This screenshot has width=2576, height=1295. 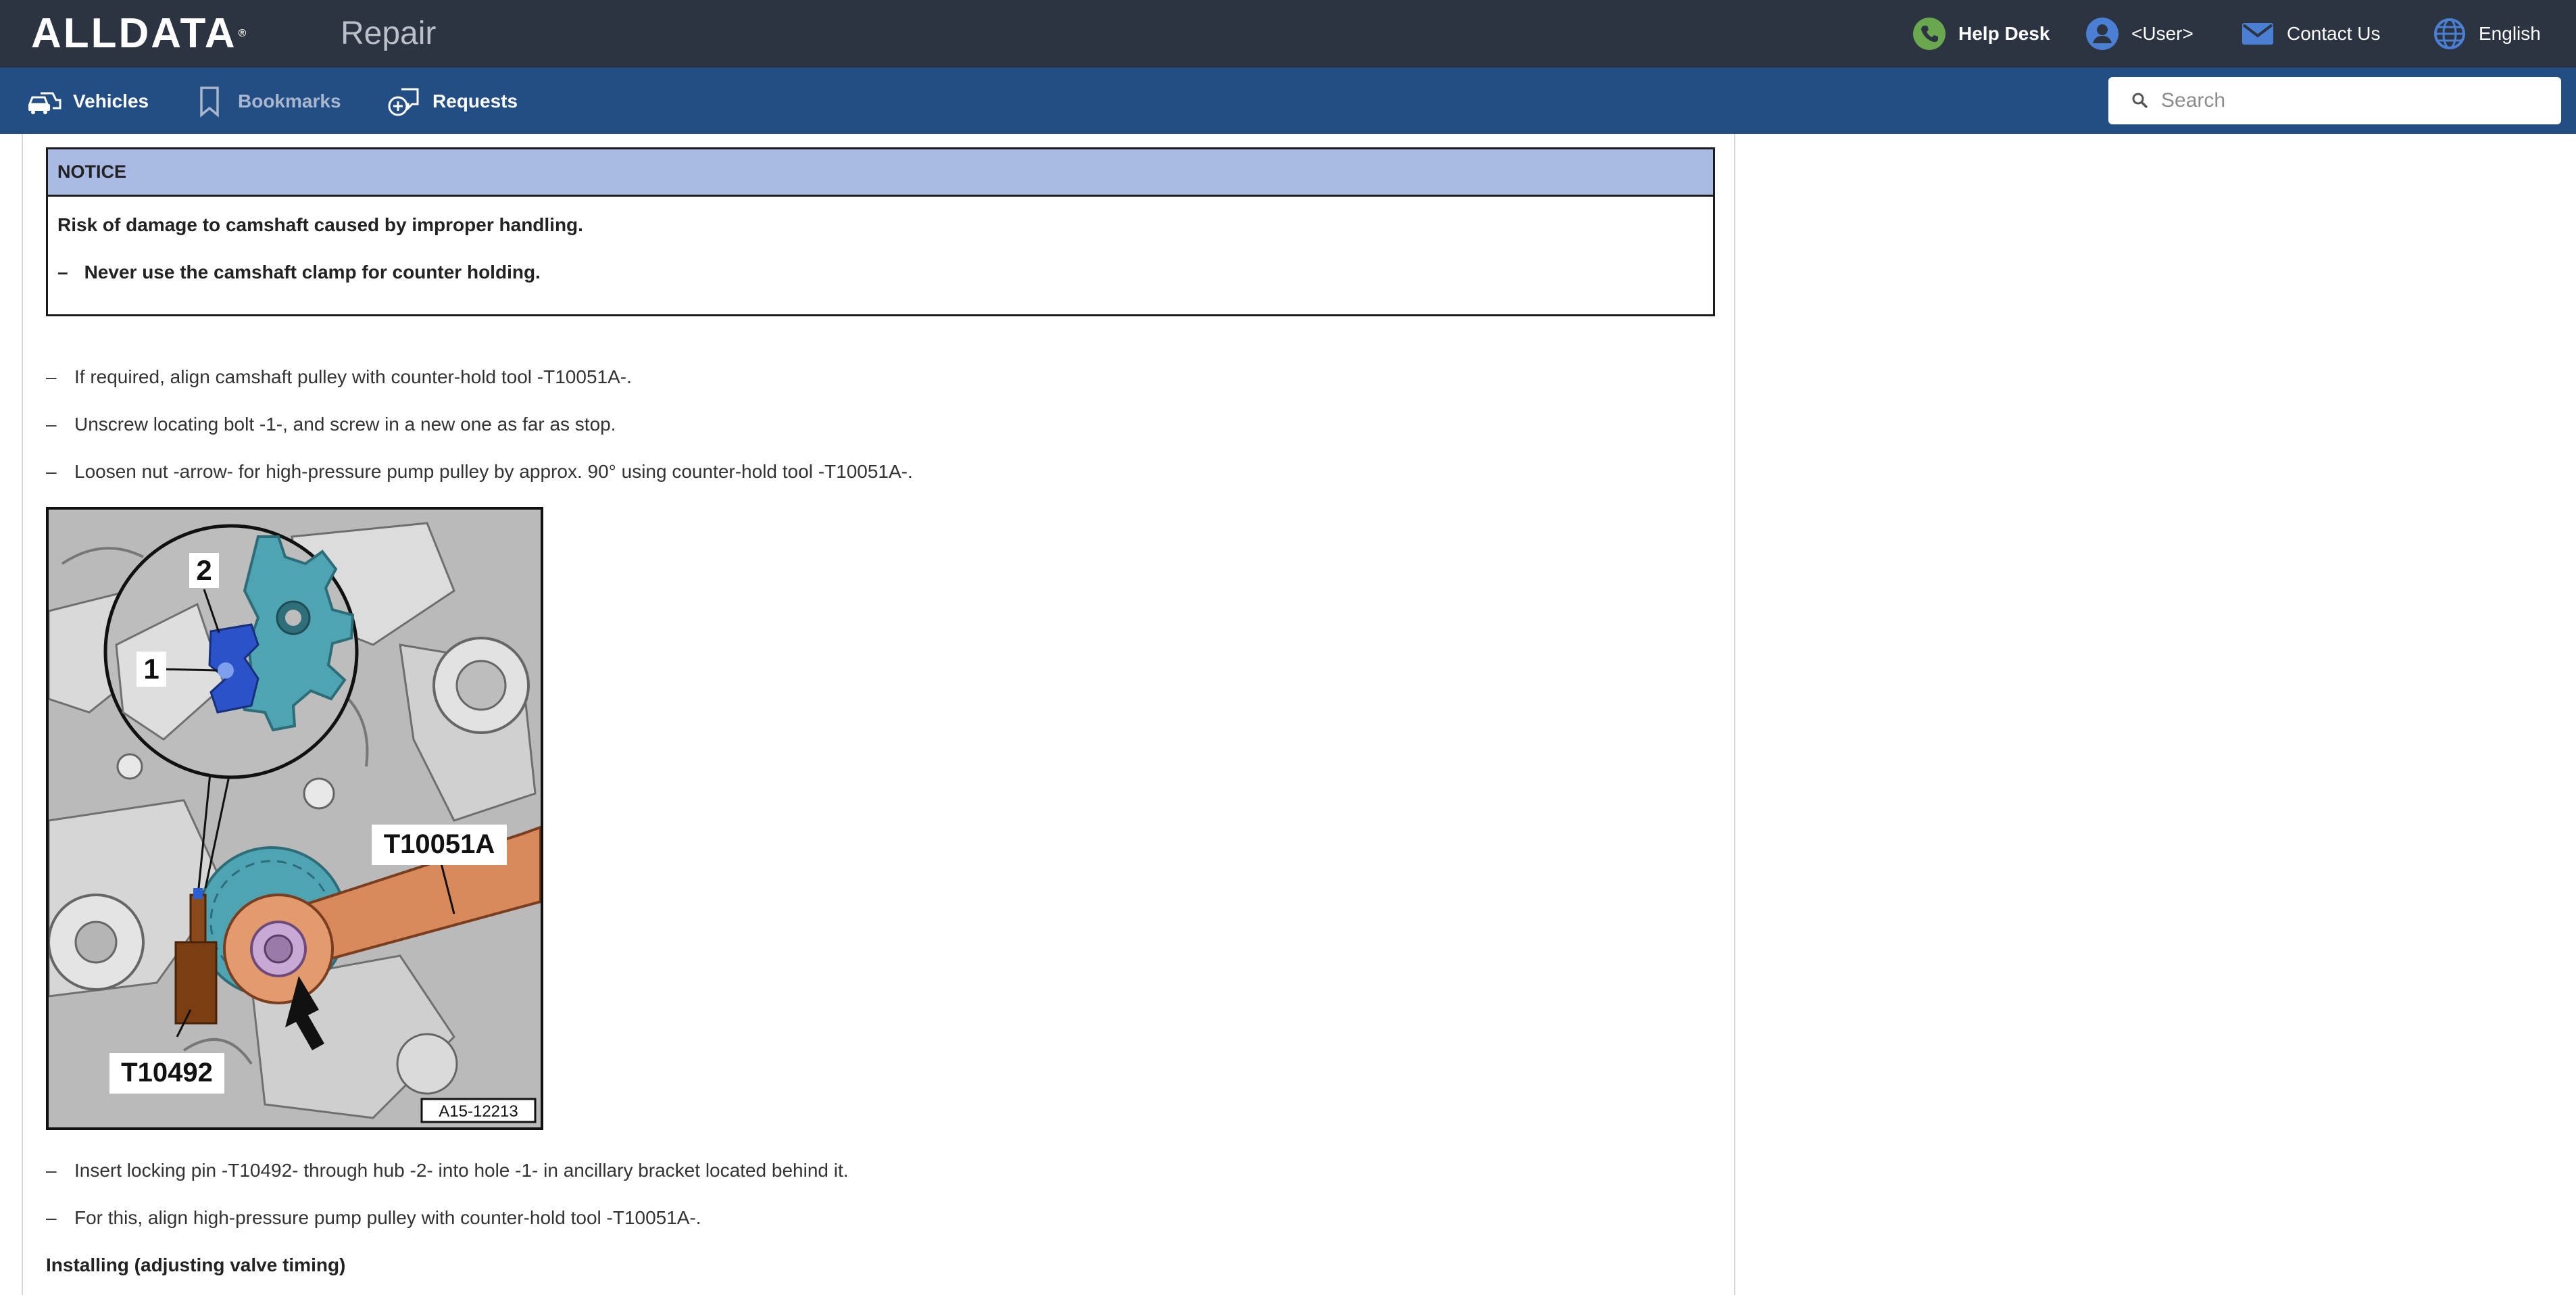 What do you see at coordinates (244, 33) in the screenshot?
I see `logo-registered-mark: ®` at bounding box center [244, 33].